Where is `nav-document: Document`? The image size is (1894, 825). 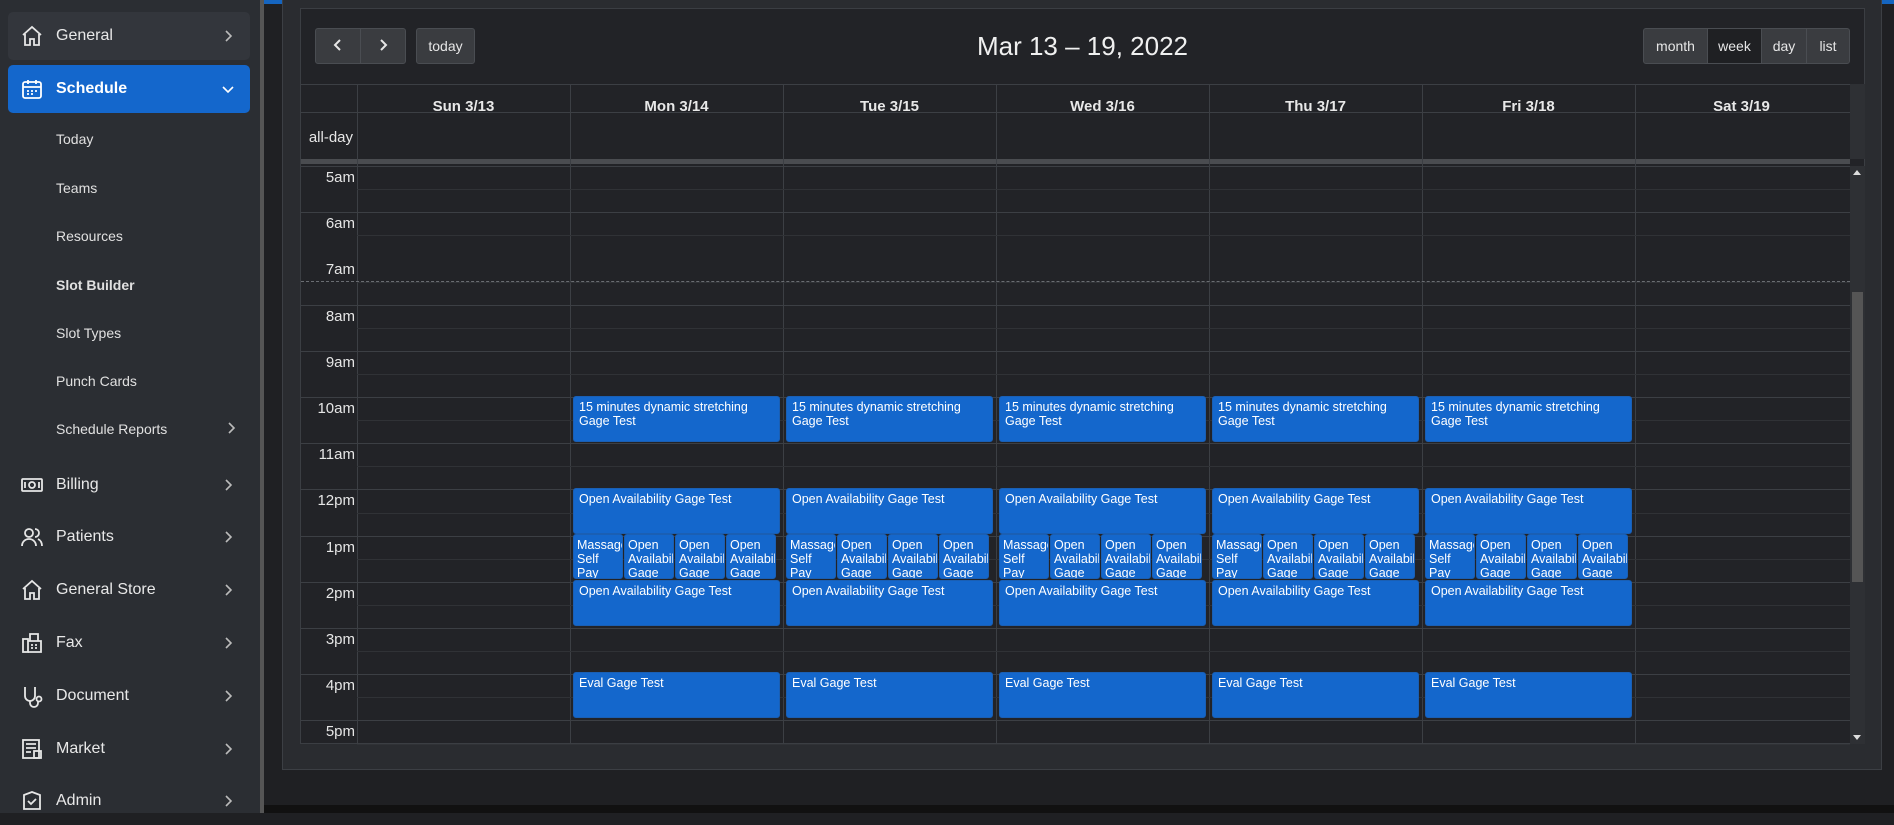
nav-document: Document is located at coordinates (129, 696).